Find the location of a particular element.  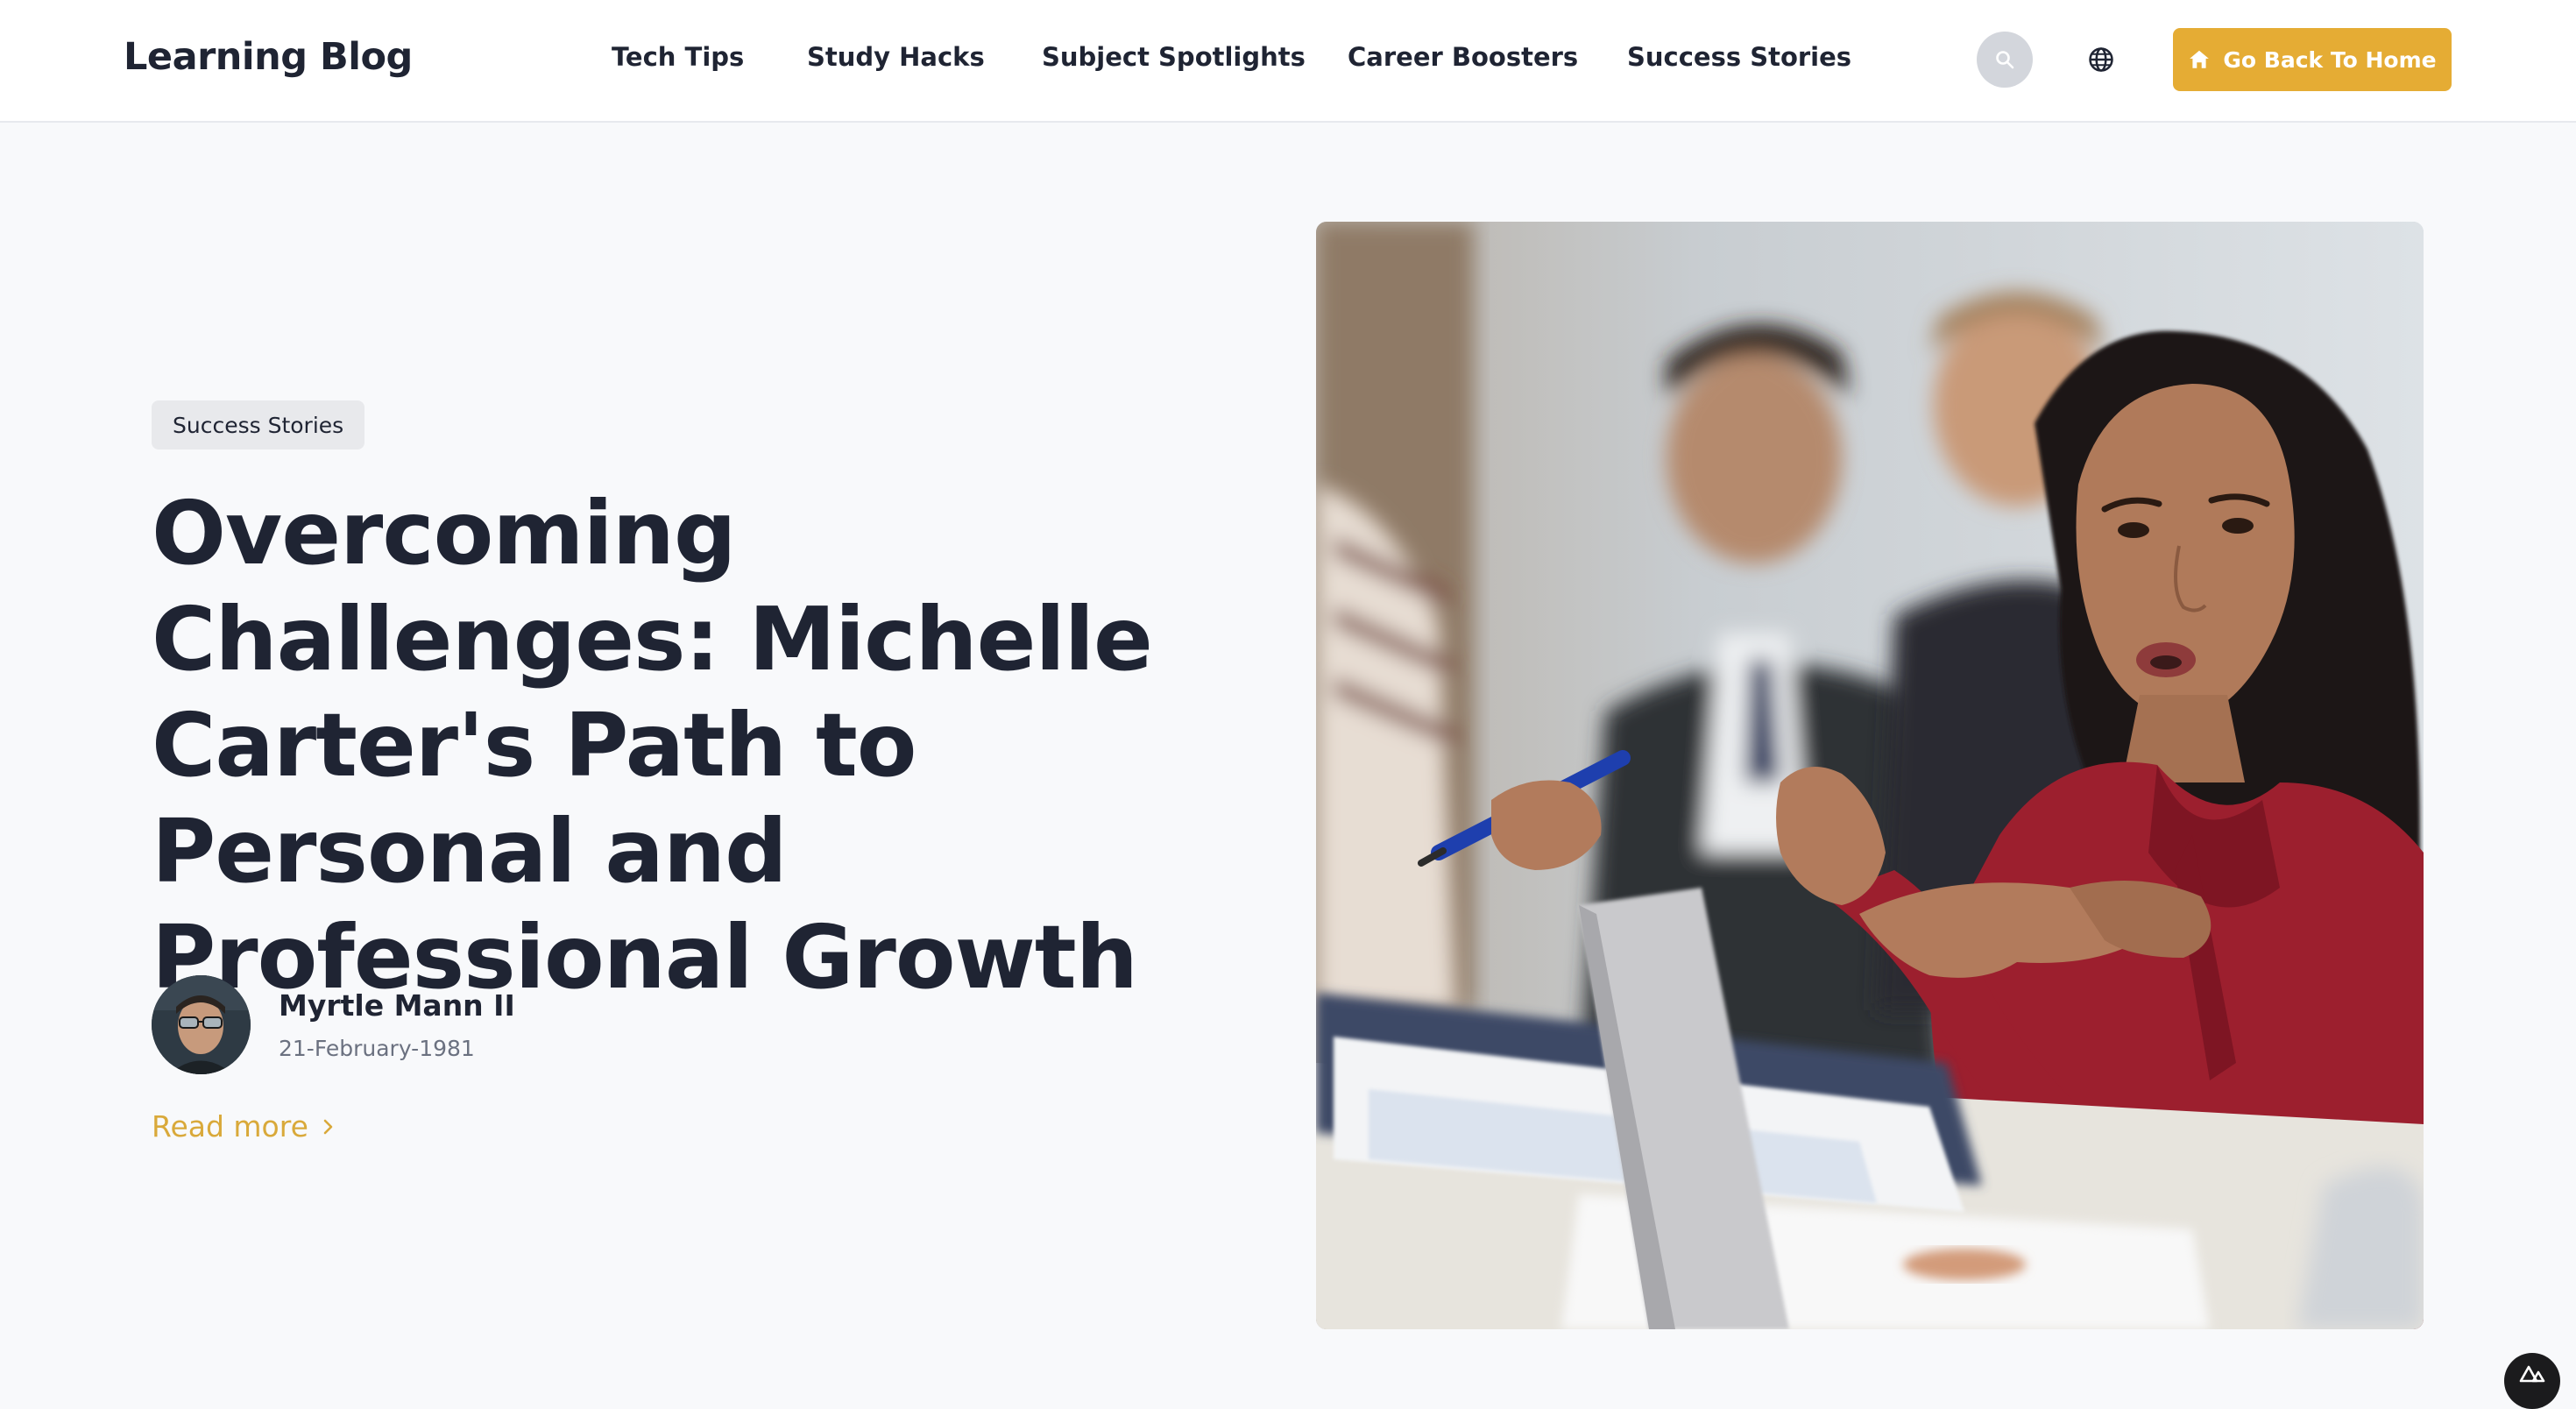

nuxt-logo-icon is located at coordinates (2532, 1374).